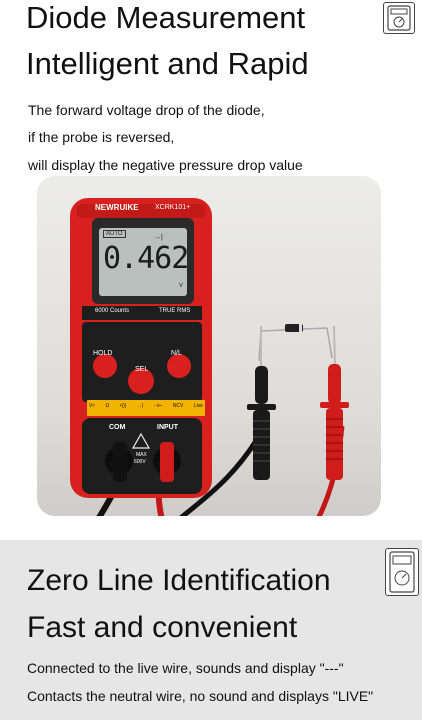 Image resolution: width=422 pixels, height=720 pixels. I want to click on nl-button-label: N/L, so click(176, 353).